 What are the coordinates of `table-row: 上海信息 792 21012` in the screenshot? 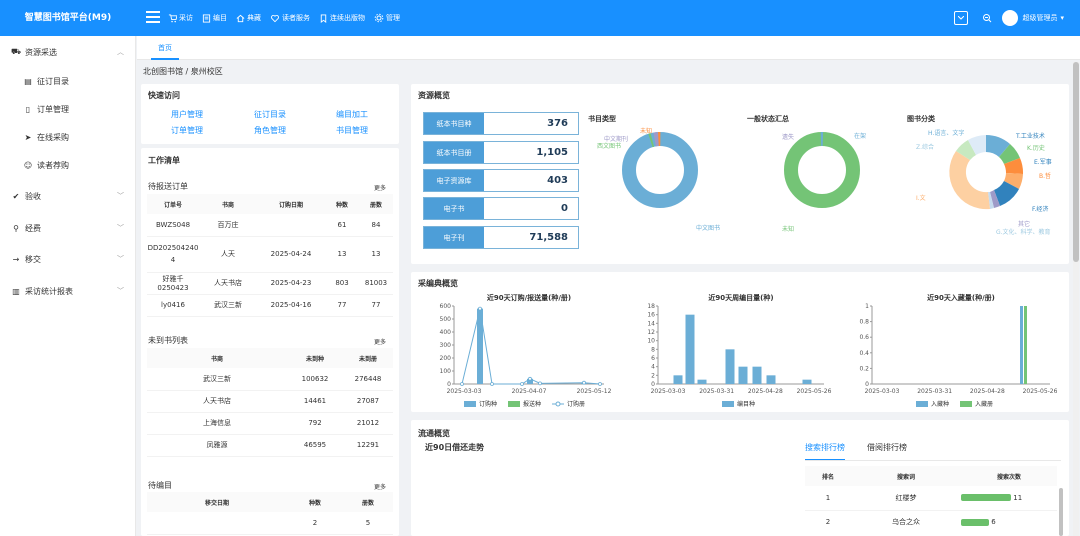 It's located at (270, 423).